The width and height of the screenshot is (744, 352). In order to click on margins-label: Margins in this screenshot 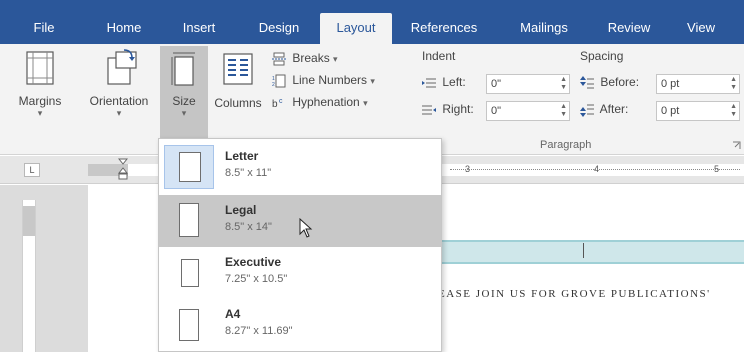, I will do `click(40, 101)`.